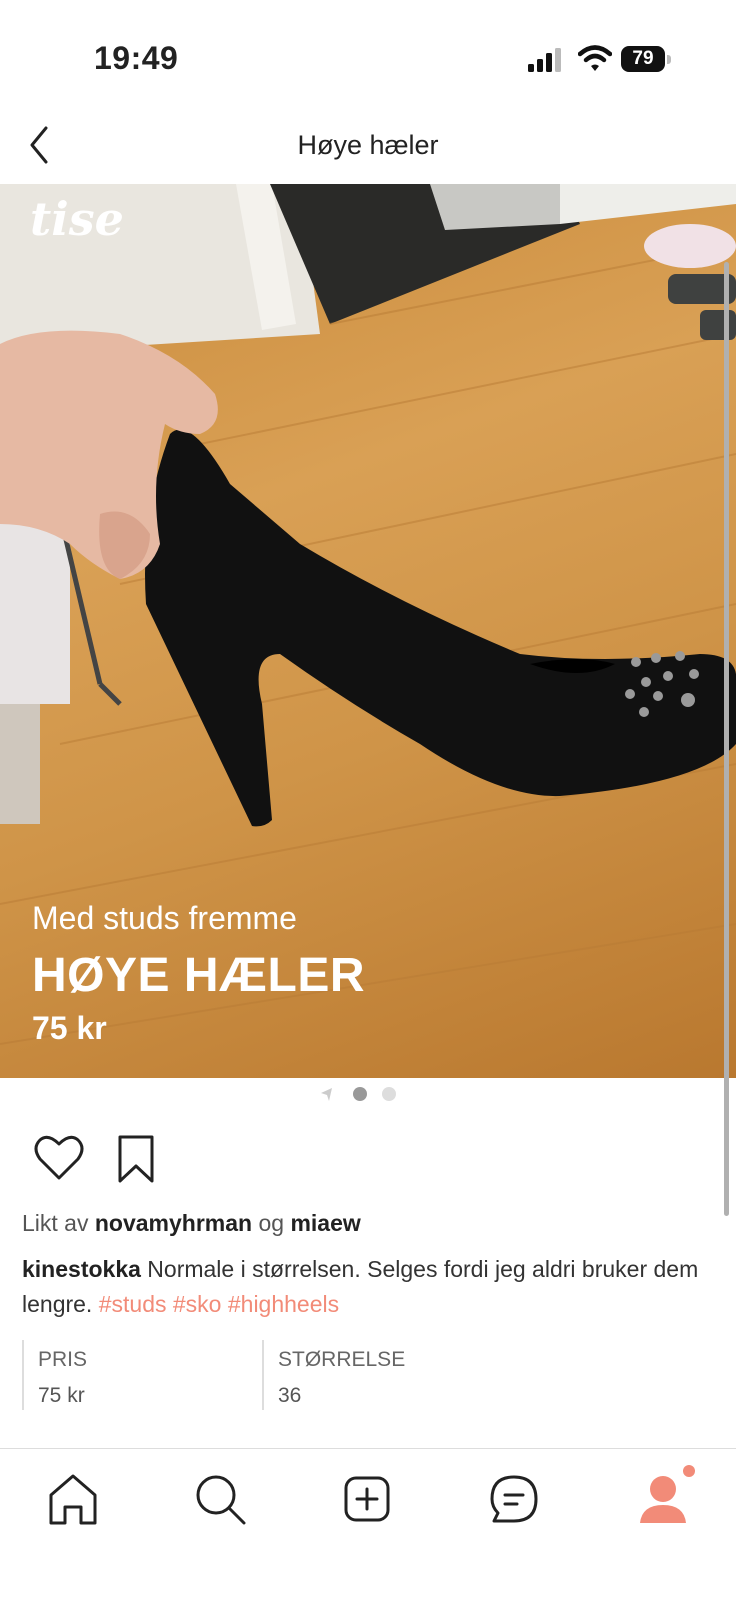 The width and height of the screenshot is (736, 1601). What do you see at coordinates (81, 1269) in the screenshot?
I see `seller-username: kinestokka` at bounding box center [81, 1269].